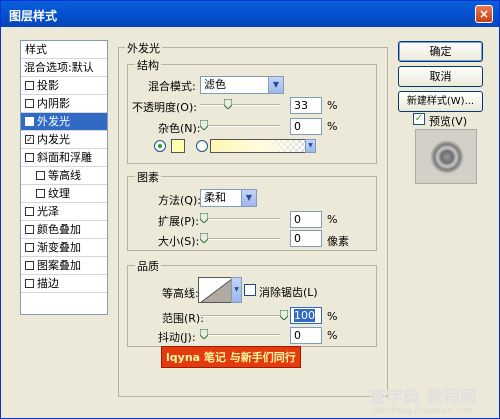  Describe the element at coordinates (59, 67) in the screenshot. I see `style-item-label: 混合选项:默认` at that location.